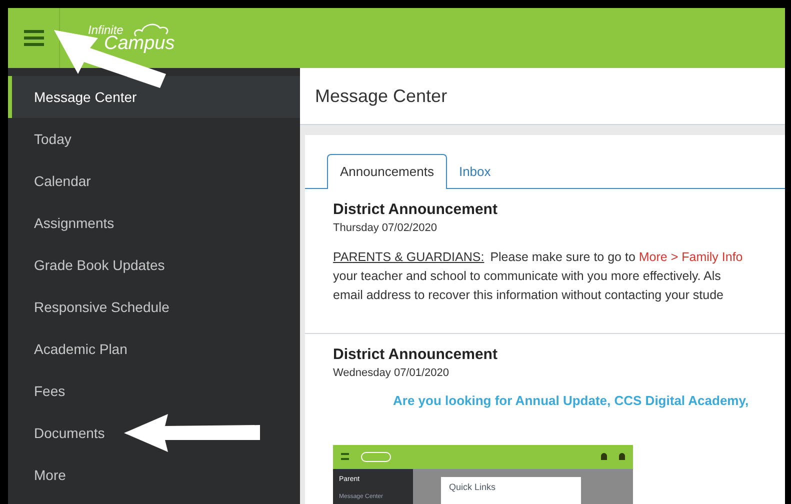 The width and height of the screenshot is (791, 504). I want to click on sidebar-item: Academic Plan, so click(154, 349).